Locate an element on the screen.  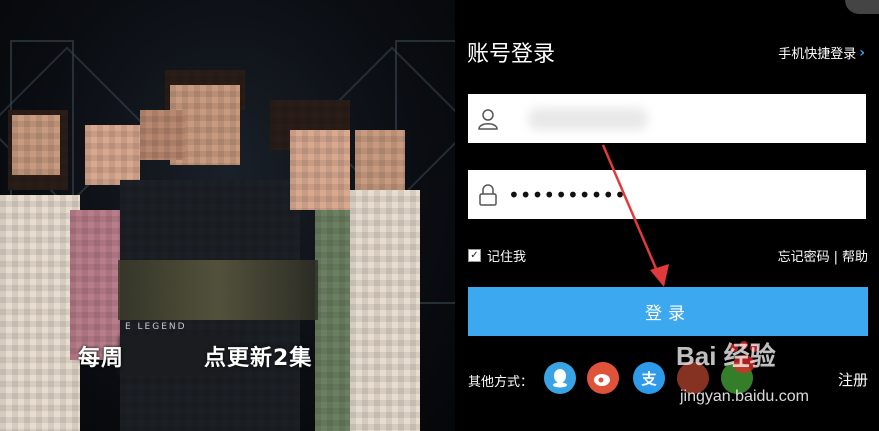
phone-login-label: 手机快捷登录 is located at coordinates (817, 54).